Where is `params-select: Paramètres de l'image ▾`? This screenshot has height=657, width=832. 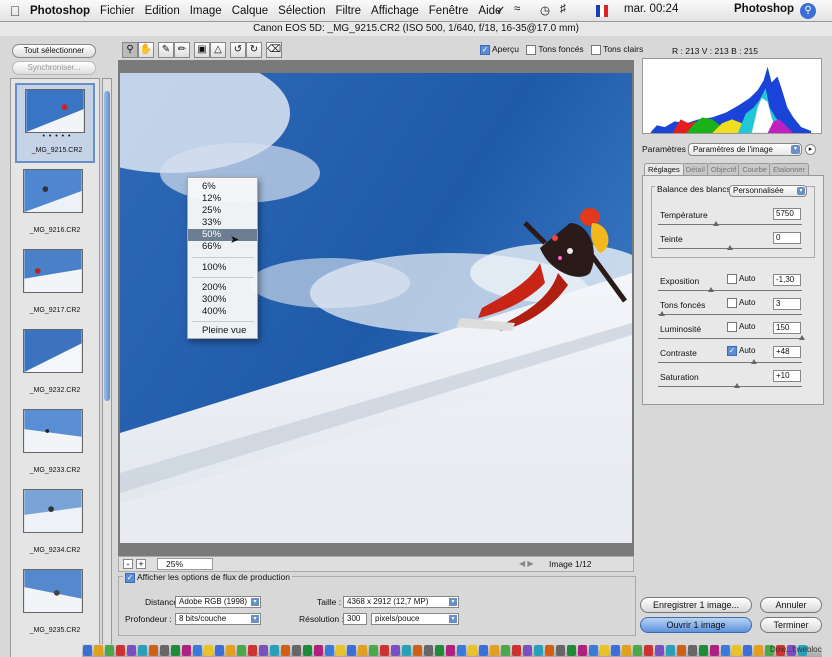
params-select: Paramètres de l'image ▾ is located at coordinates (745, 149).